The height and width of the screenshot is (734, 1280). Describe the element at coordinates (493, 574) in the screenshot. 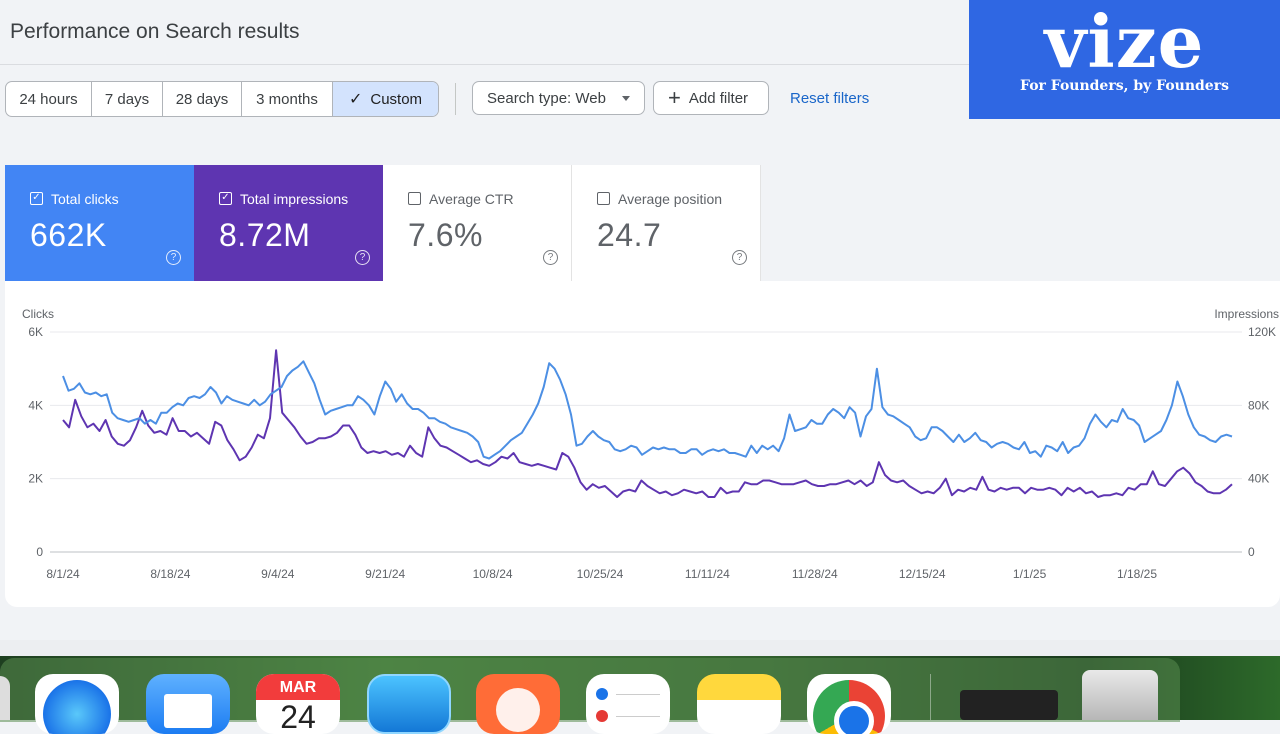

I see `x-tick-label: 10/8/24` at that location.